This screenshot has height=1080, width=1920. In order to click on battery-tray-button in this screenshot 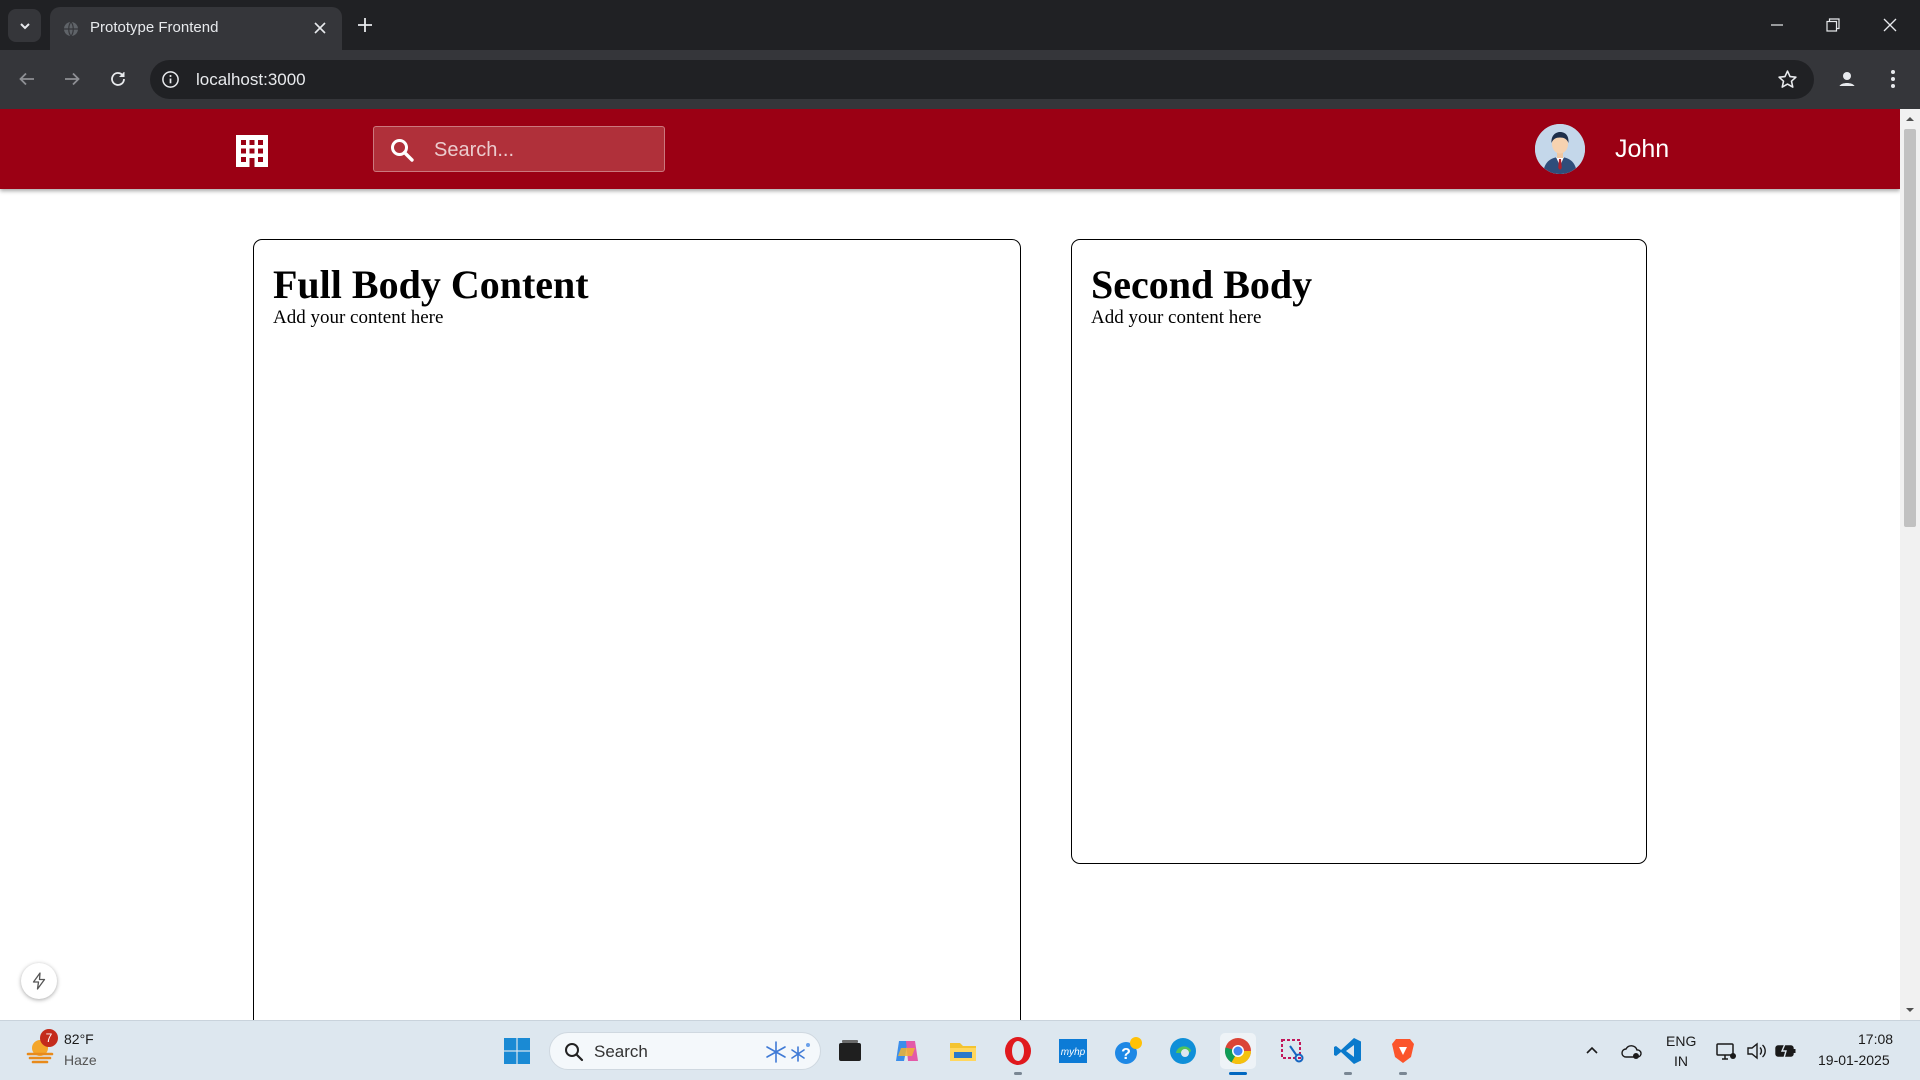, I will do `click(1786, 1051)`.